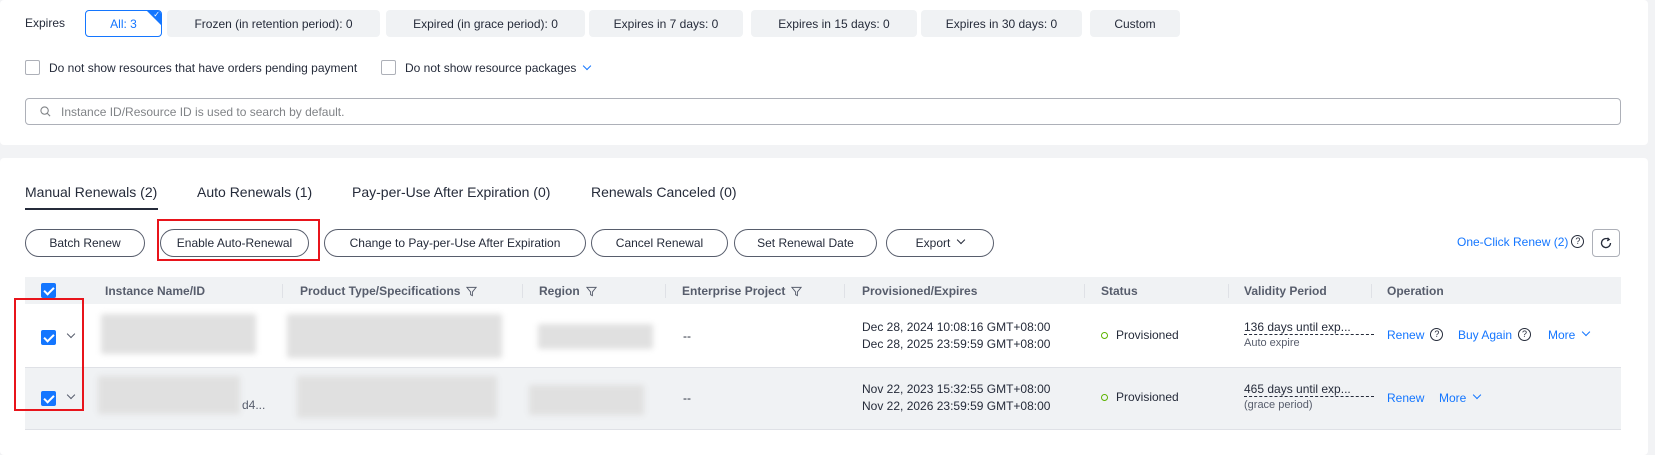  I want to click on chip-expired-label: Expired (in grace period): 0, so click(485, 23).